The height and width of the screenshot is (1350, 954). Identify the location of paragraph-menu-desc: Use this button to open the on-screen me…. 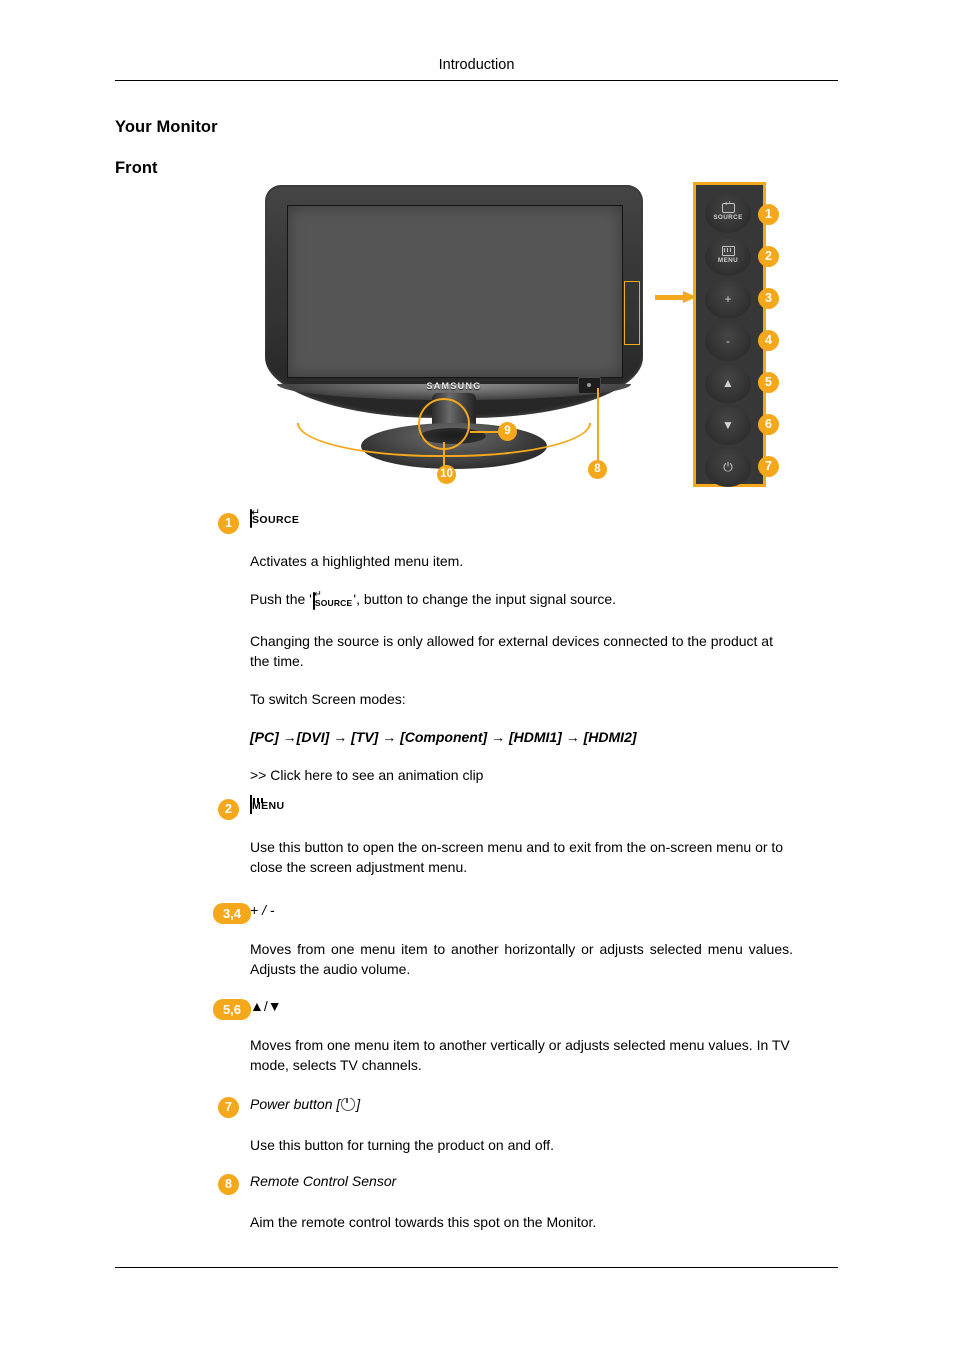
(517, 857).